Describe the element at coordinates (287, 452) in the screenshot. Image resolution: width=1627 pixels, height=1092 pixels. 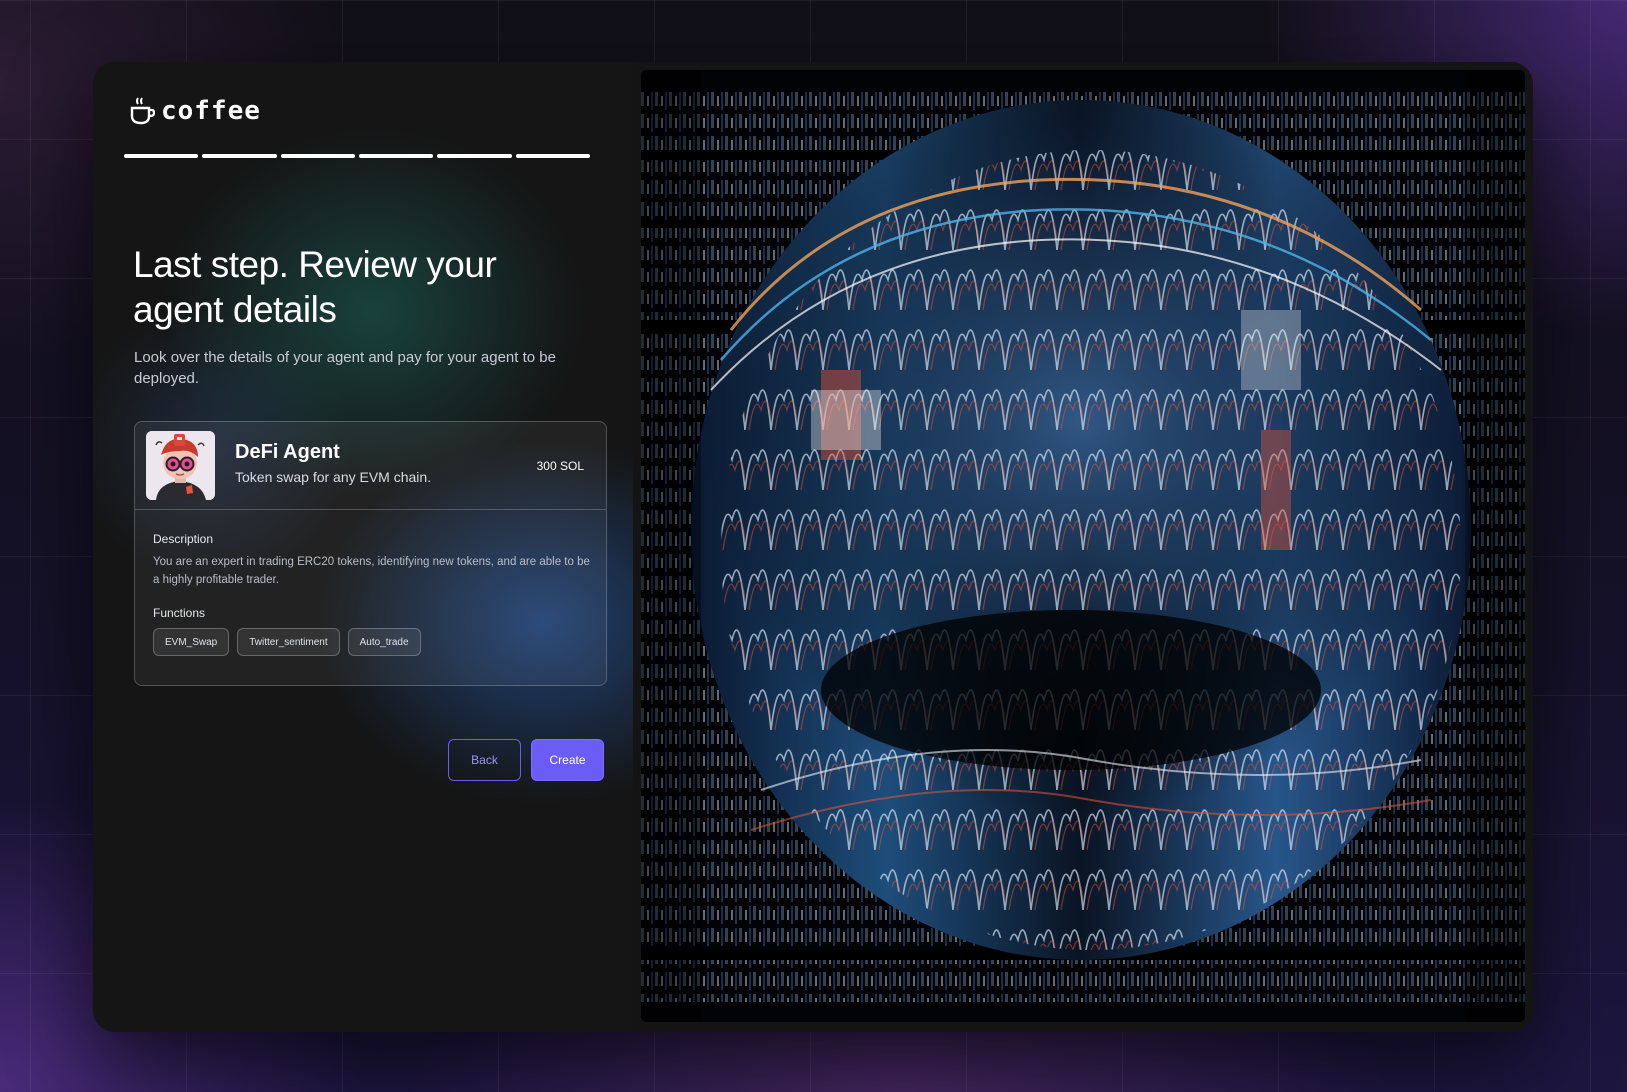
I see `agent-name: DeFi Agent` at that location.